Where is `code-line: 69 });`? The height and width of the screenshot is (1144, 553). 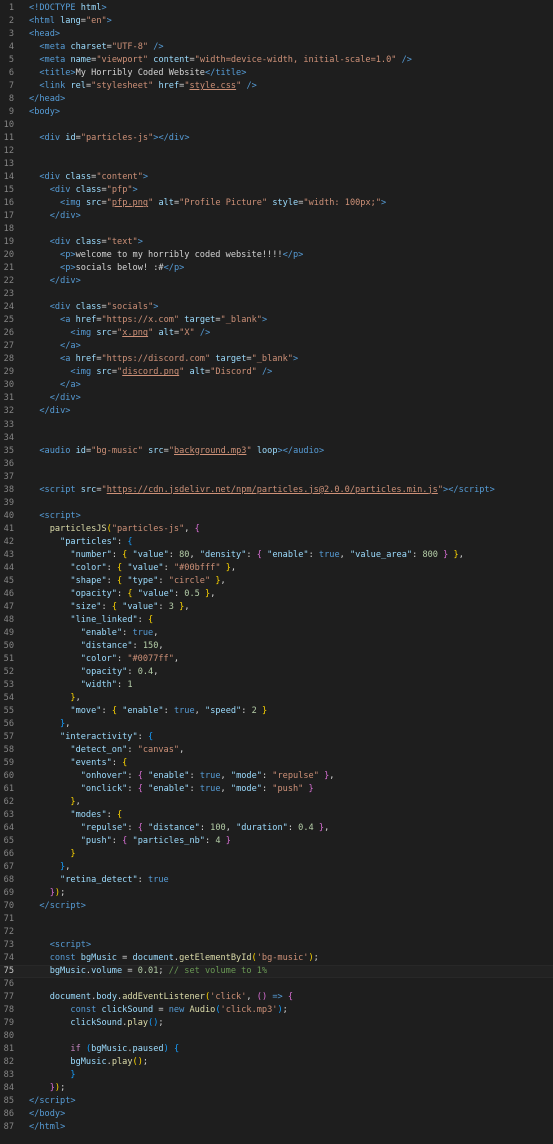
code-line: 69 }); is located at coordinates (276, 893).